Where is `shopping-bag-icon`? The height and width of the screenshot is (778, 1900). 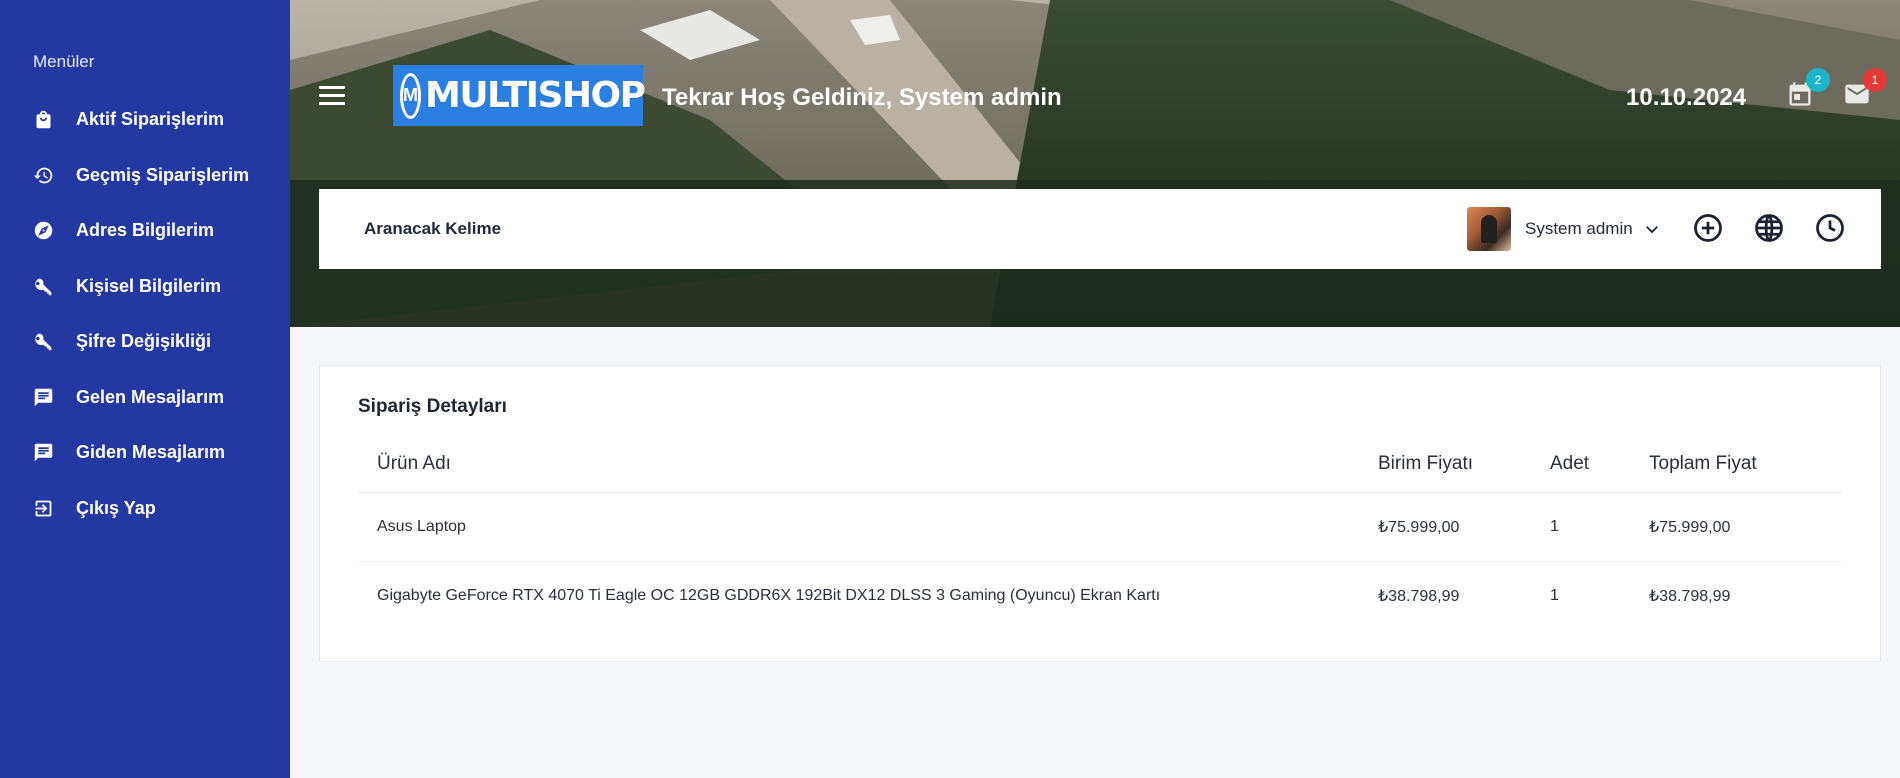 shopping-bag-icon is located at coordinates (43, 120).